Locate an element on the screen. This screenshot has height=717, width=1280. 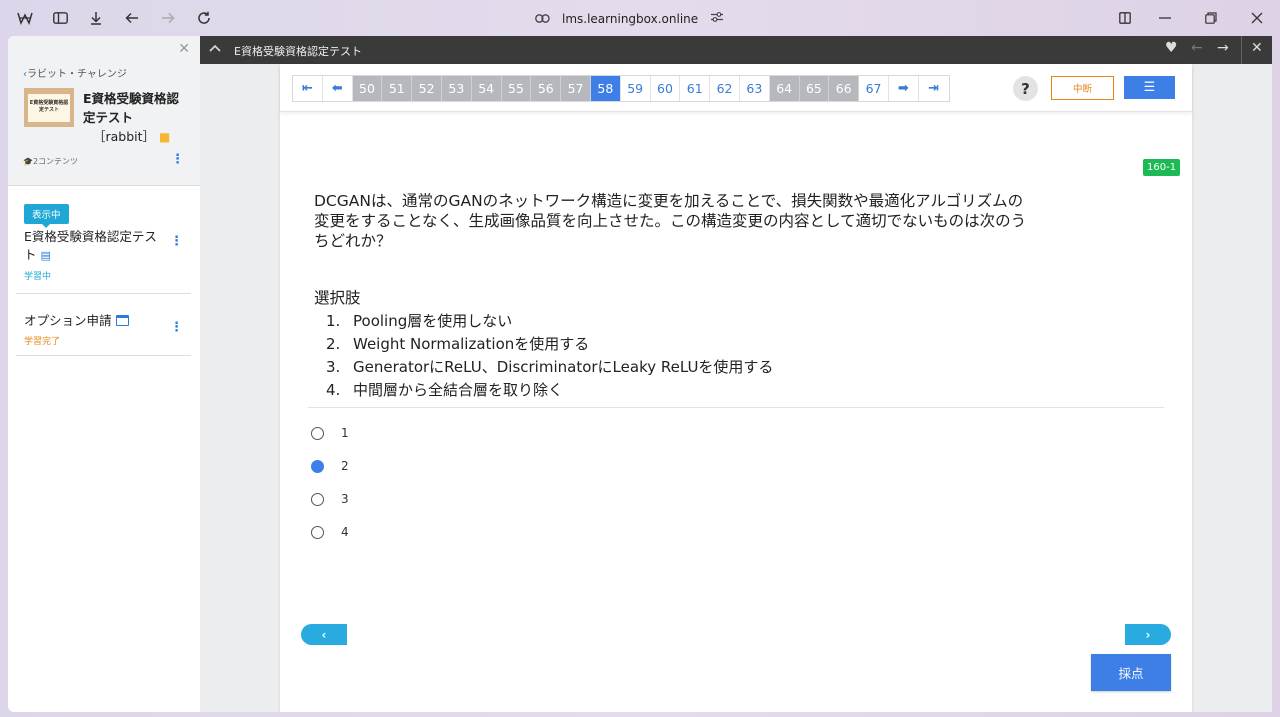
answer-option: 4 is located at coordinates (330, 532).